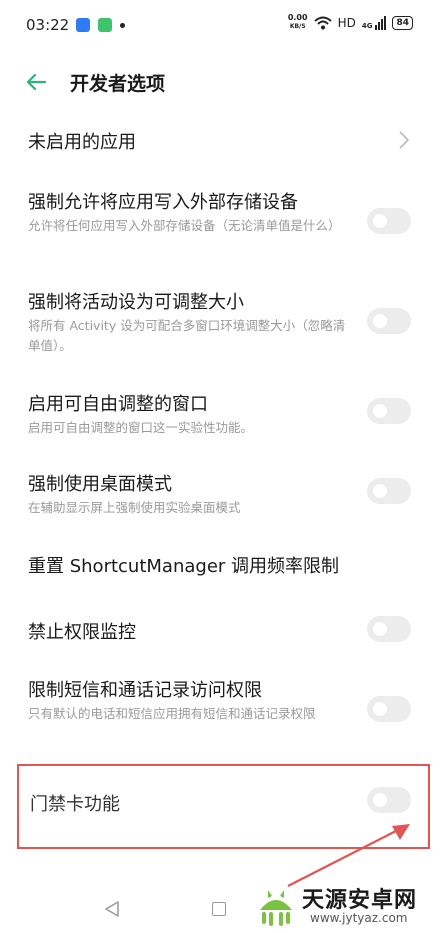  I want to click on hd-label: HD, so click(346, 22).